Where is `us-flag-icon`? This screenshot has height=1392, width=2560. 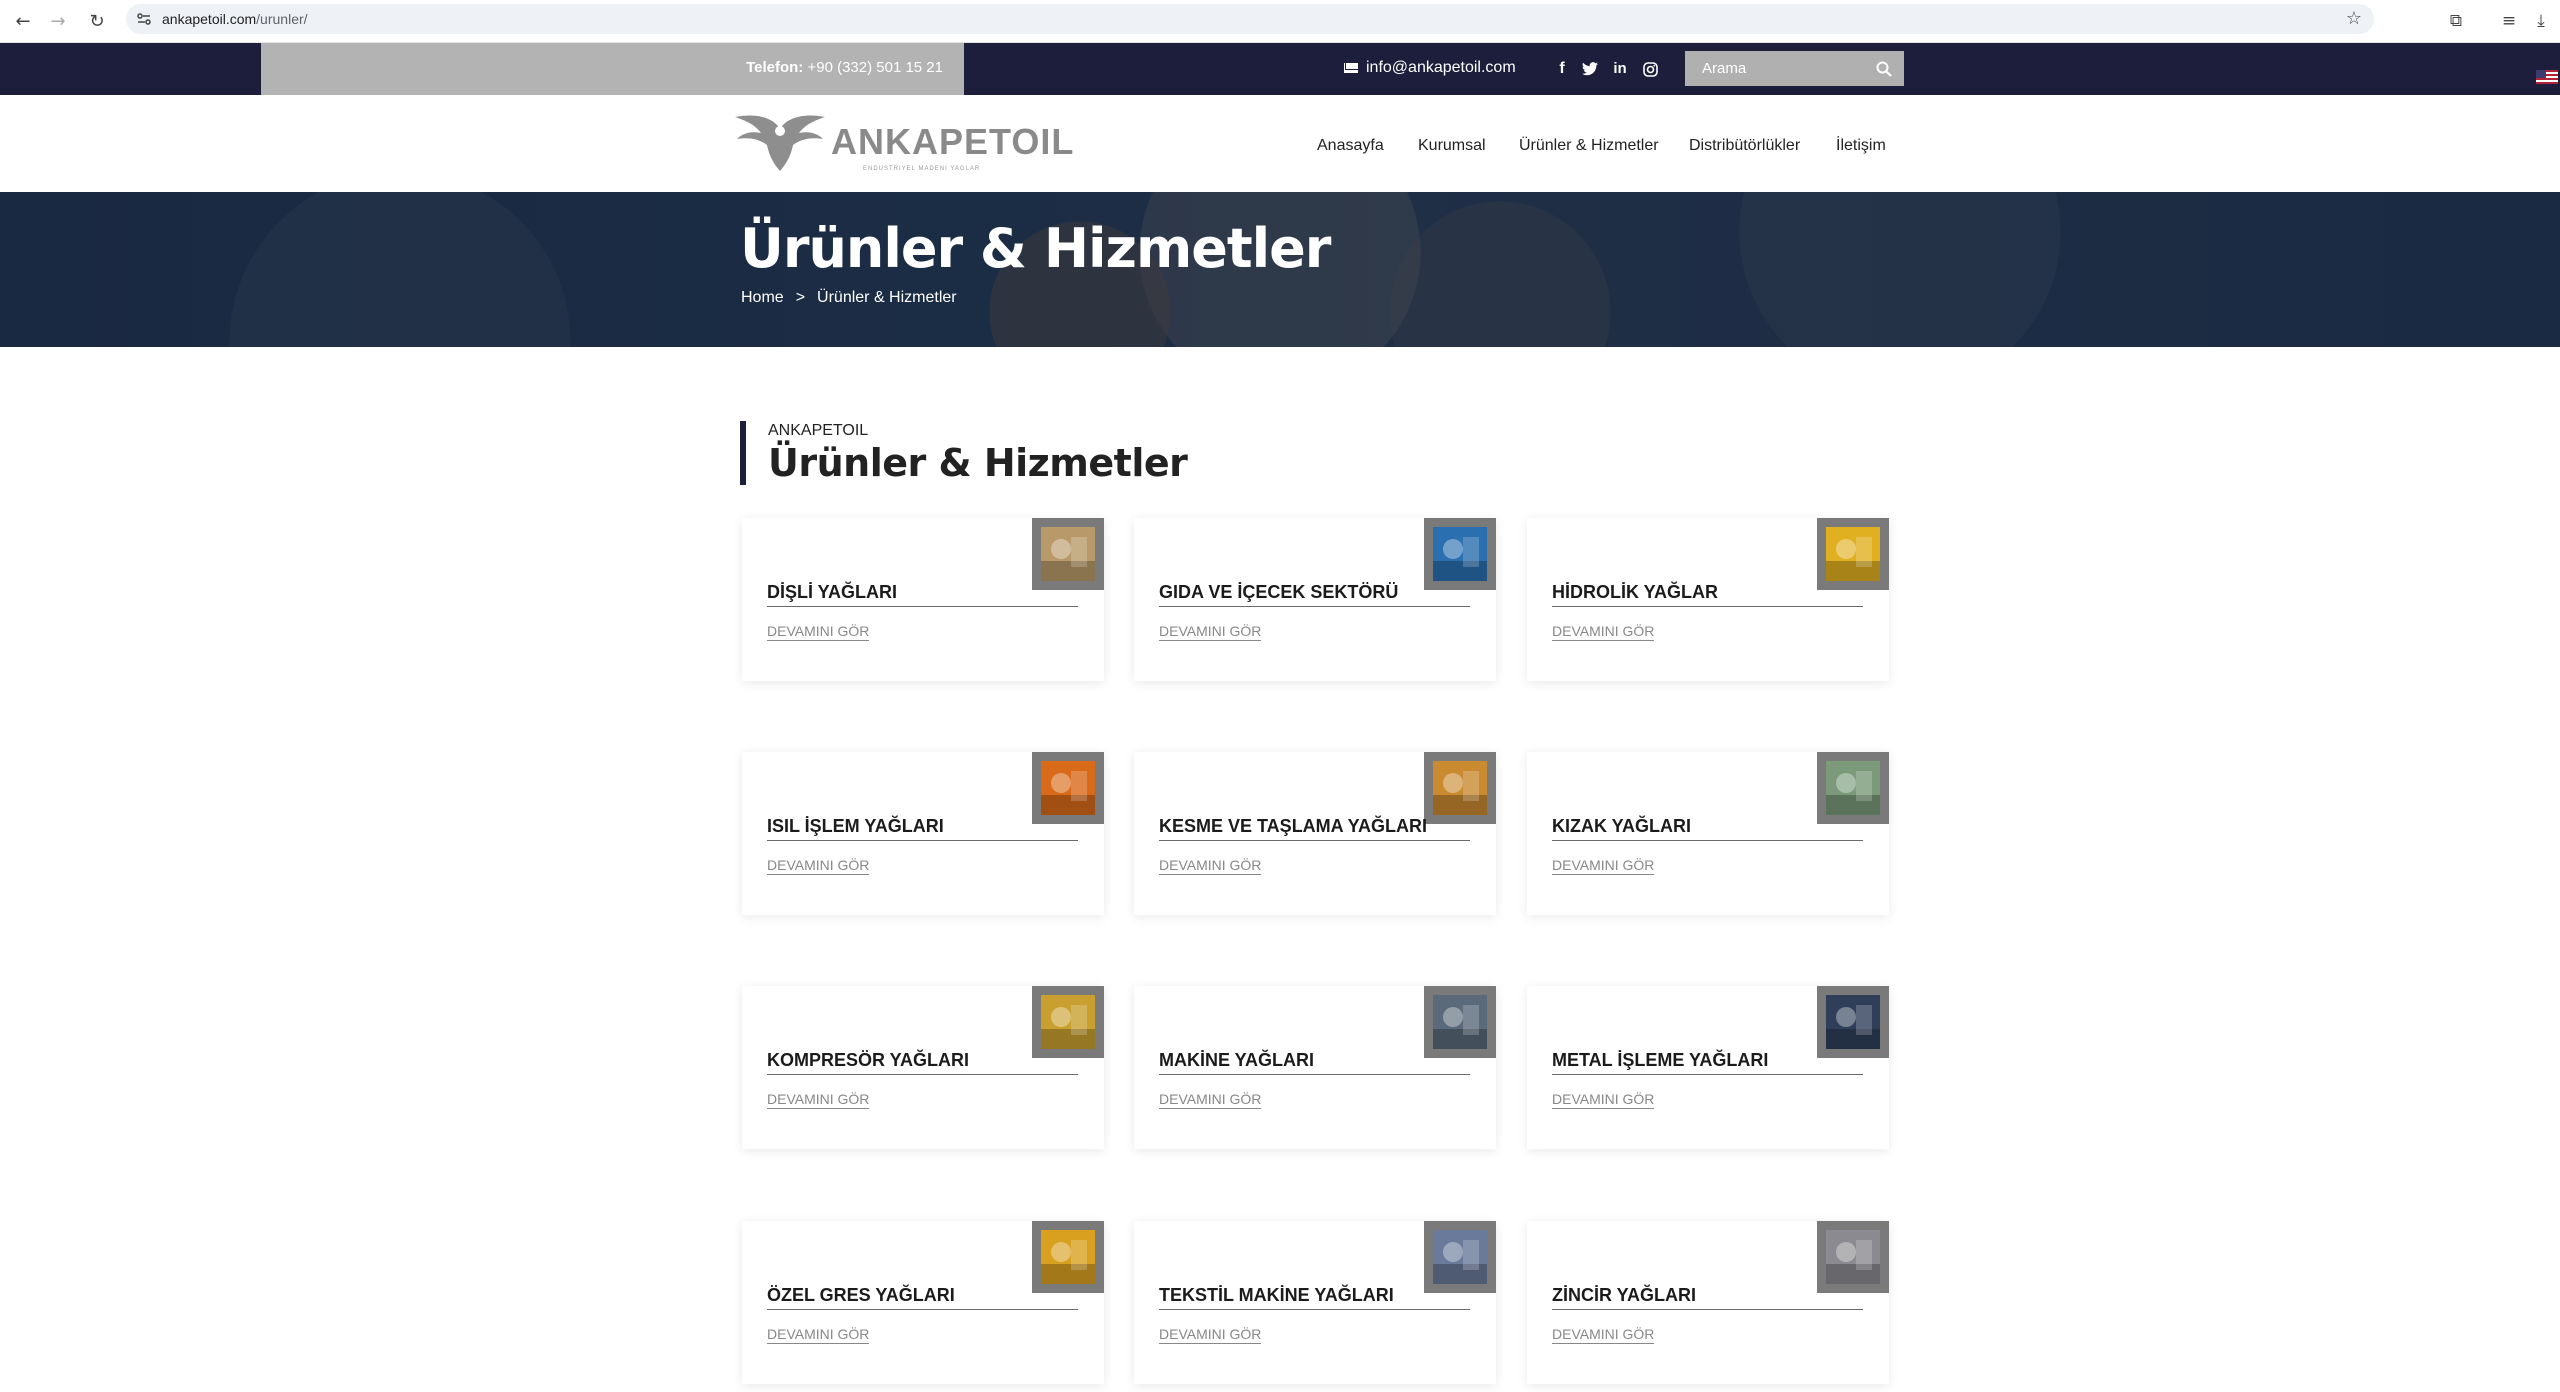
us-flag-icon is located at coordinates (2547, 77).